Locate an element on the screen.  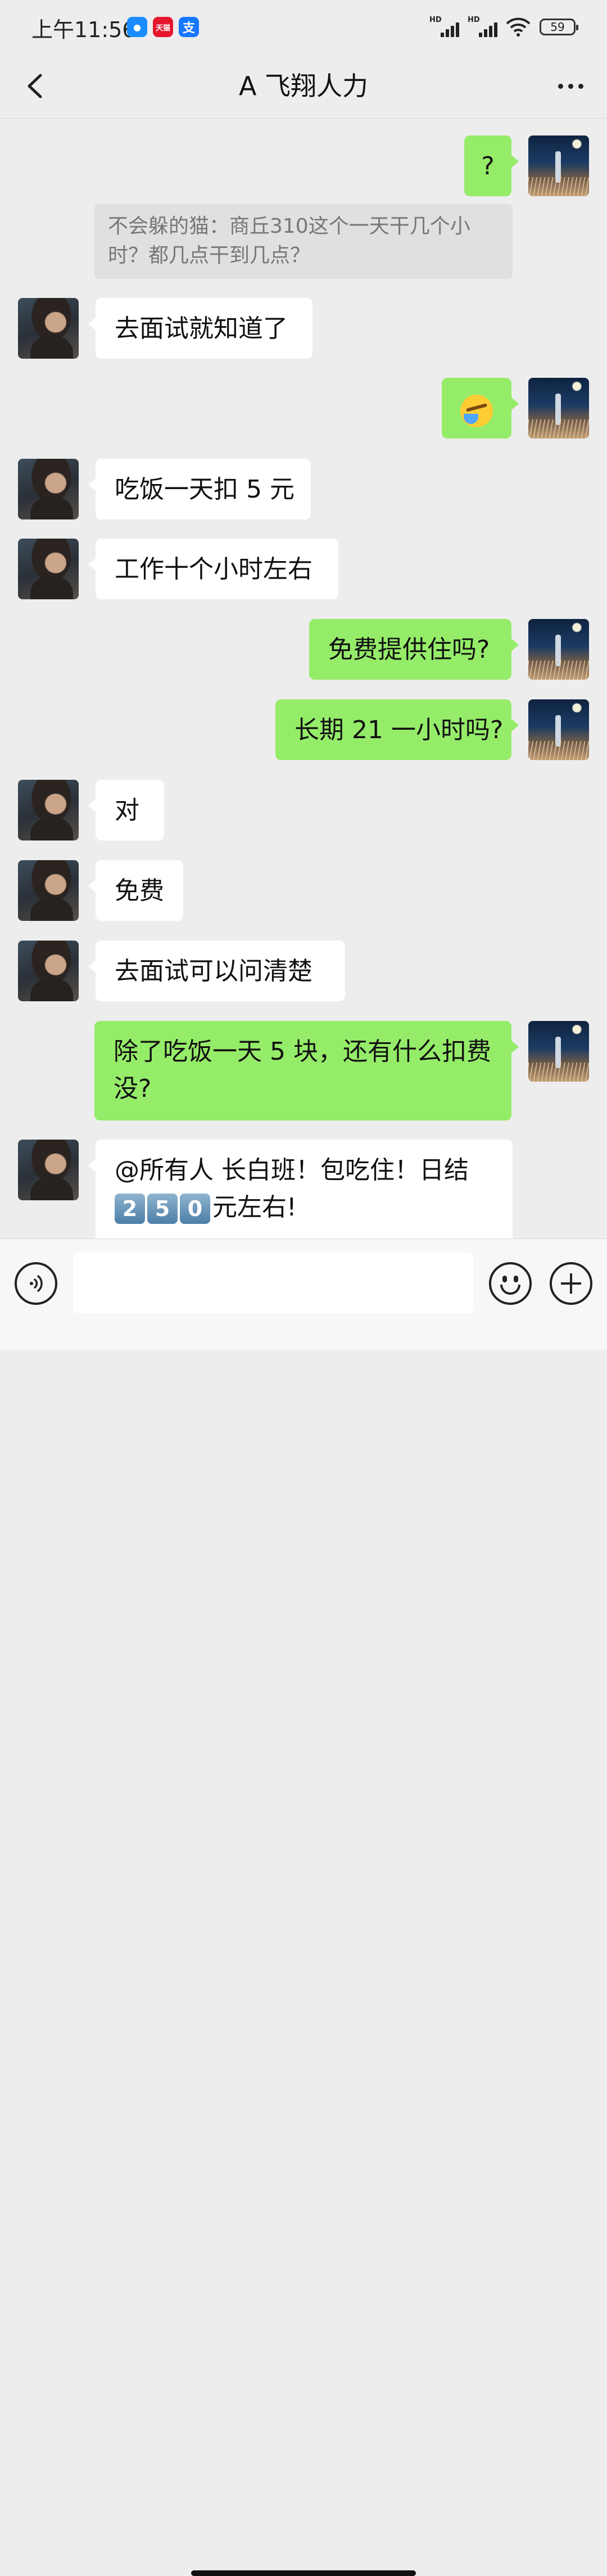
message-bubble: 免费提供住吗? is located at coordinates (414, 649).